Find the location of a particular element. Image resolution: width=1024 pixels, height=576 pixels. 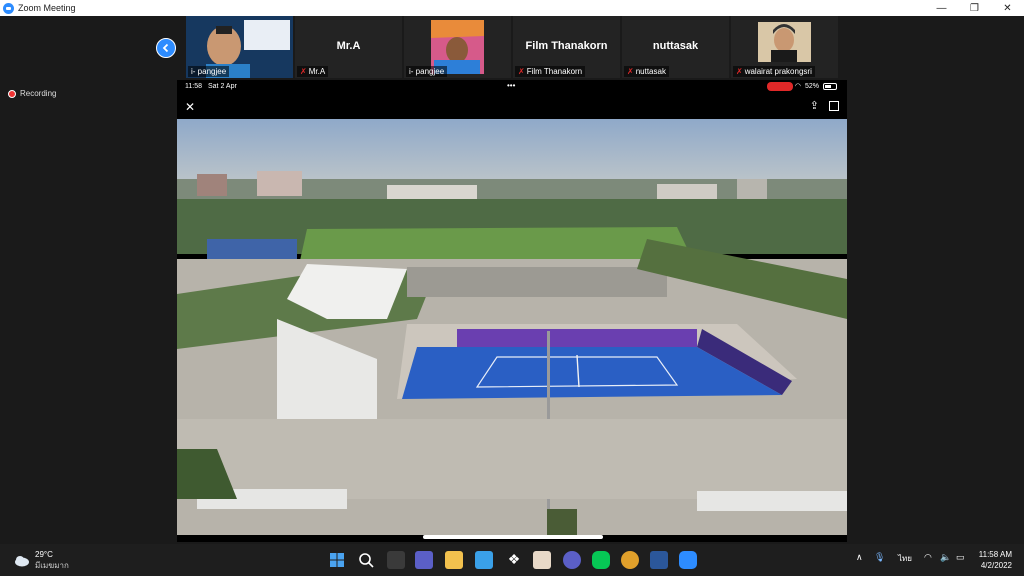

recording-indicator: Recording is located at coordinates (32, 93).